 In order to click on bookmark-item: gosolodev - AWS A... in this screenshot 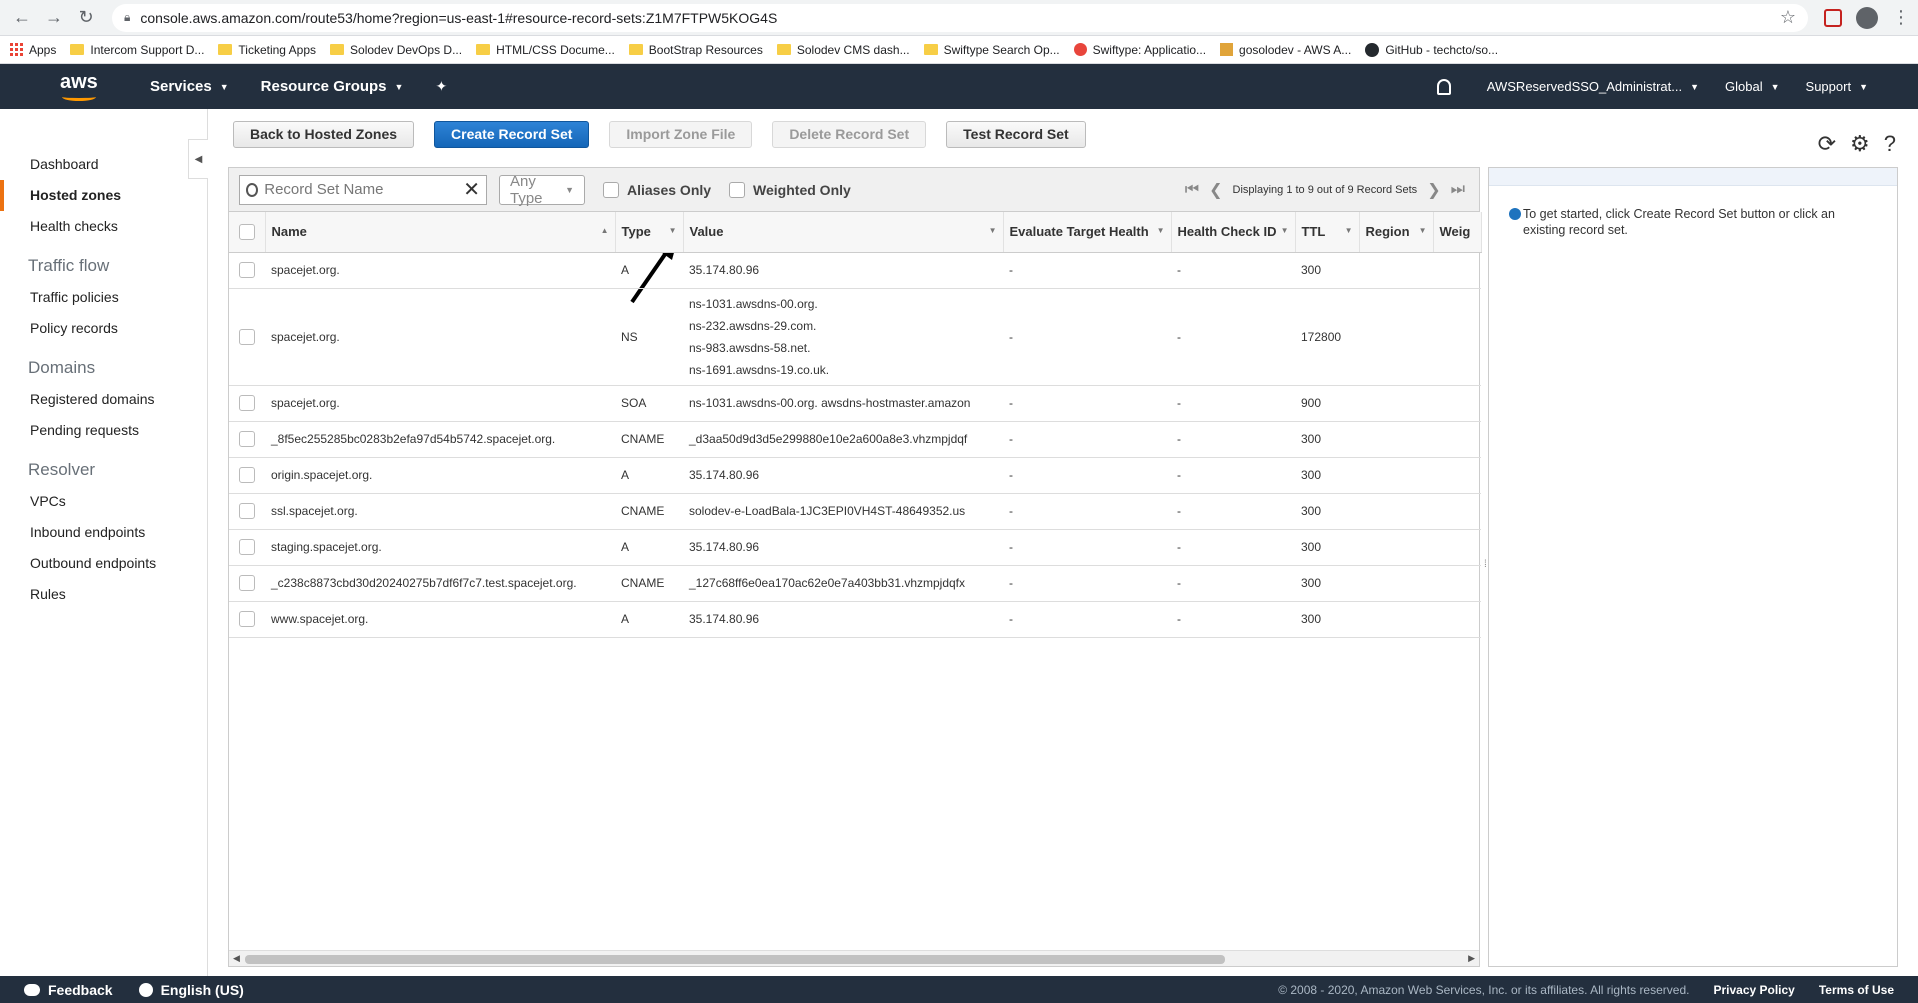, I will do `click(1285, 50)`.